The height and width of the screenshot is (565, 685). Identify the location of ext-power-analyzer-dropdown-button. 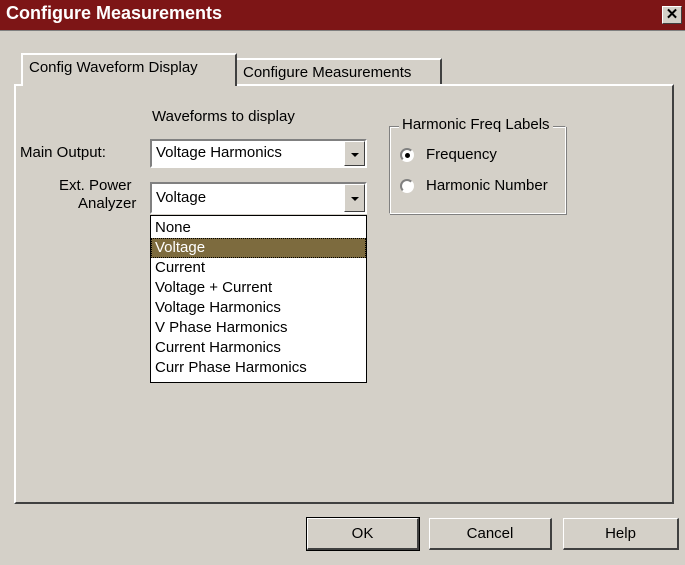
(354, 198).